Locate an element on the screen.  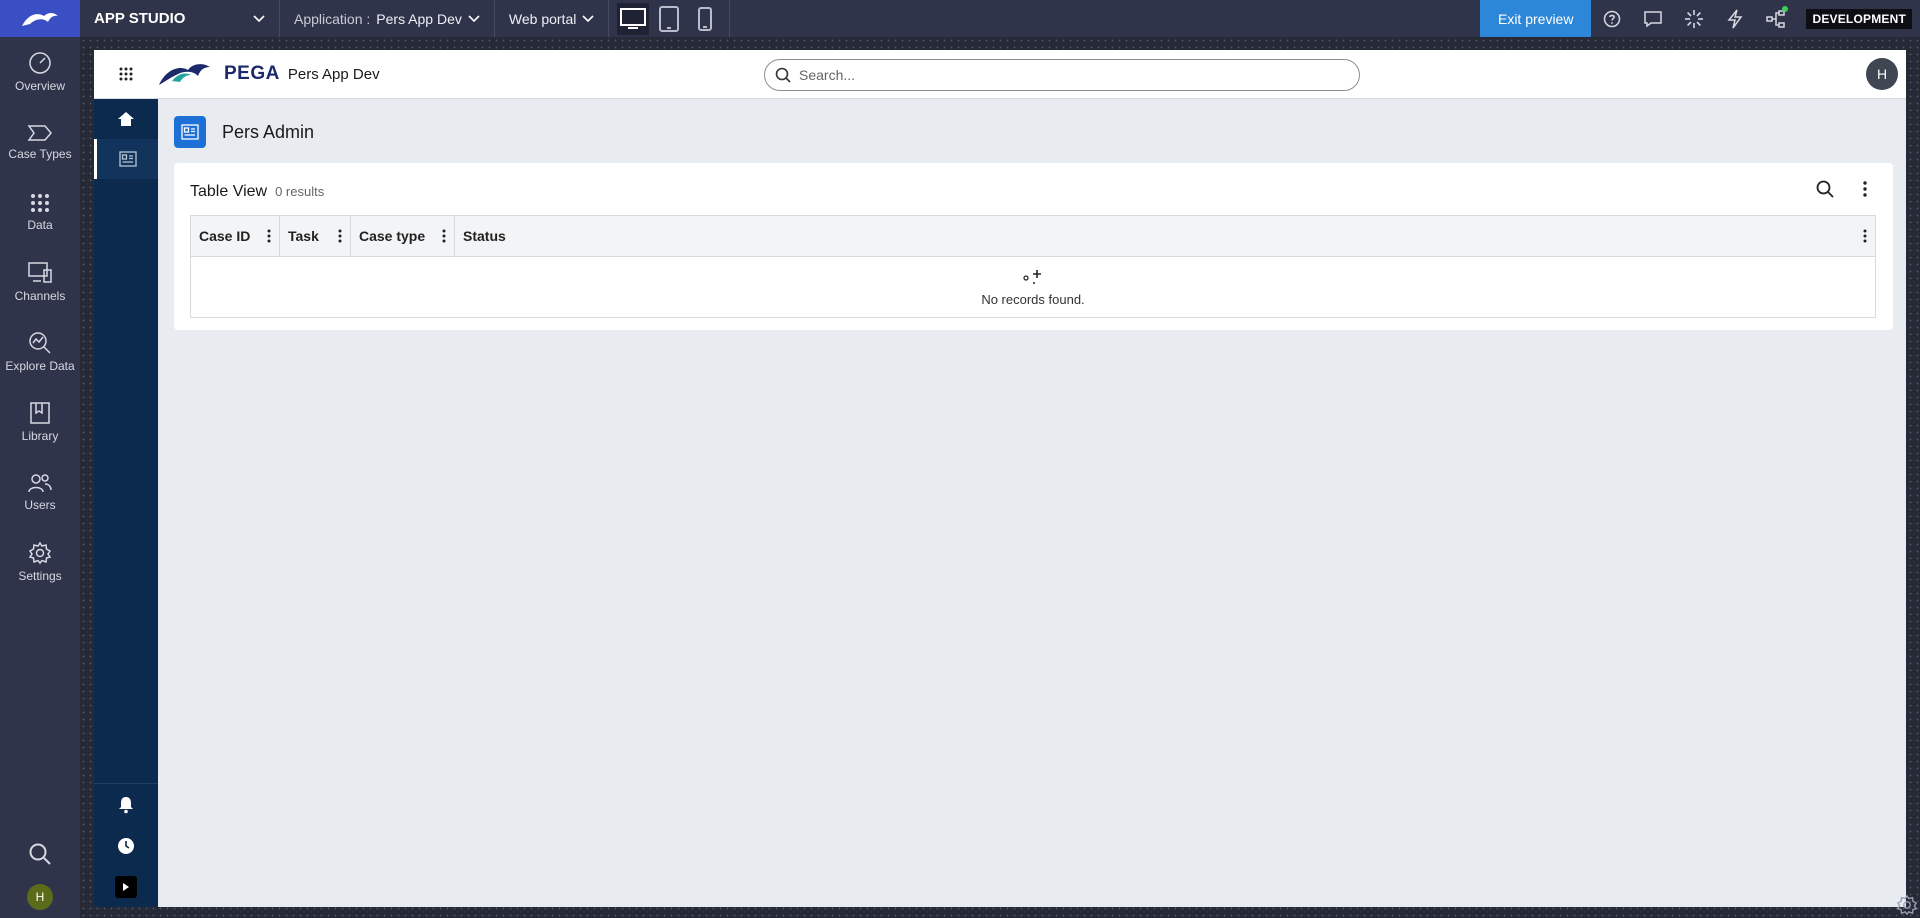
hierarchy-icon is located at coordinates (1775, 18).